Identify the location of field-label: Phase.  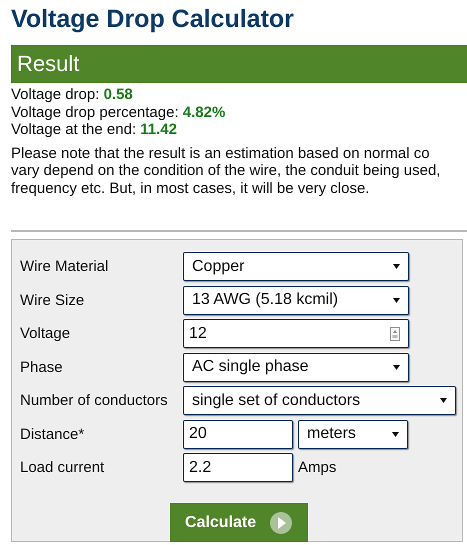
(42, 367).